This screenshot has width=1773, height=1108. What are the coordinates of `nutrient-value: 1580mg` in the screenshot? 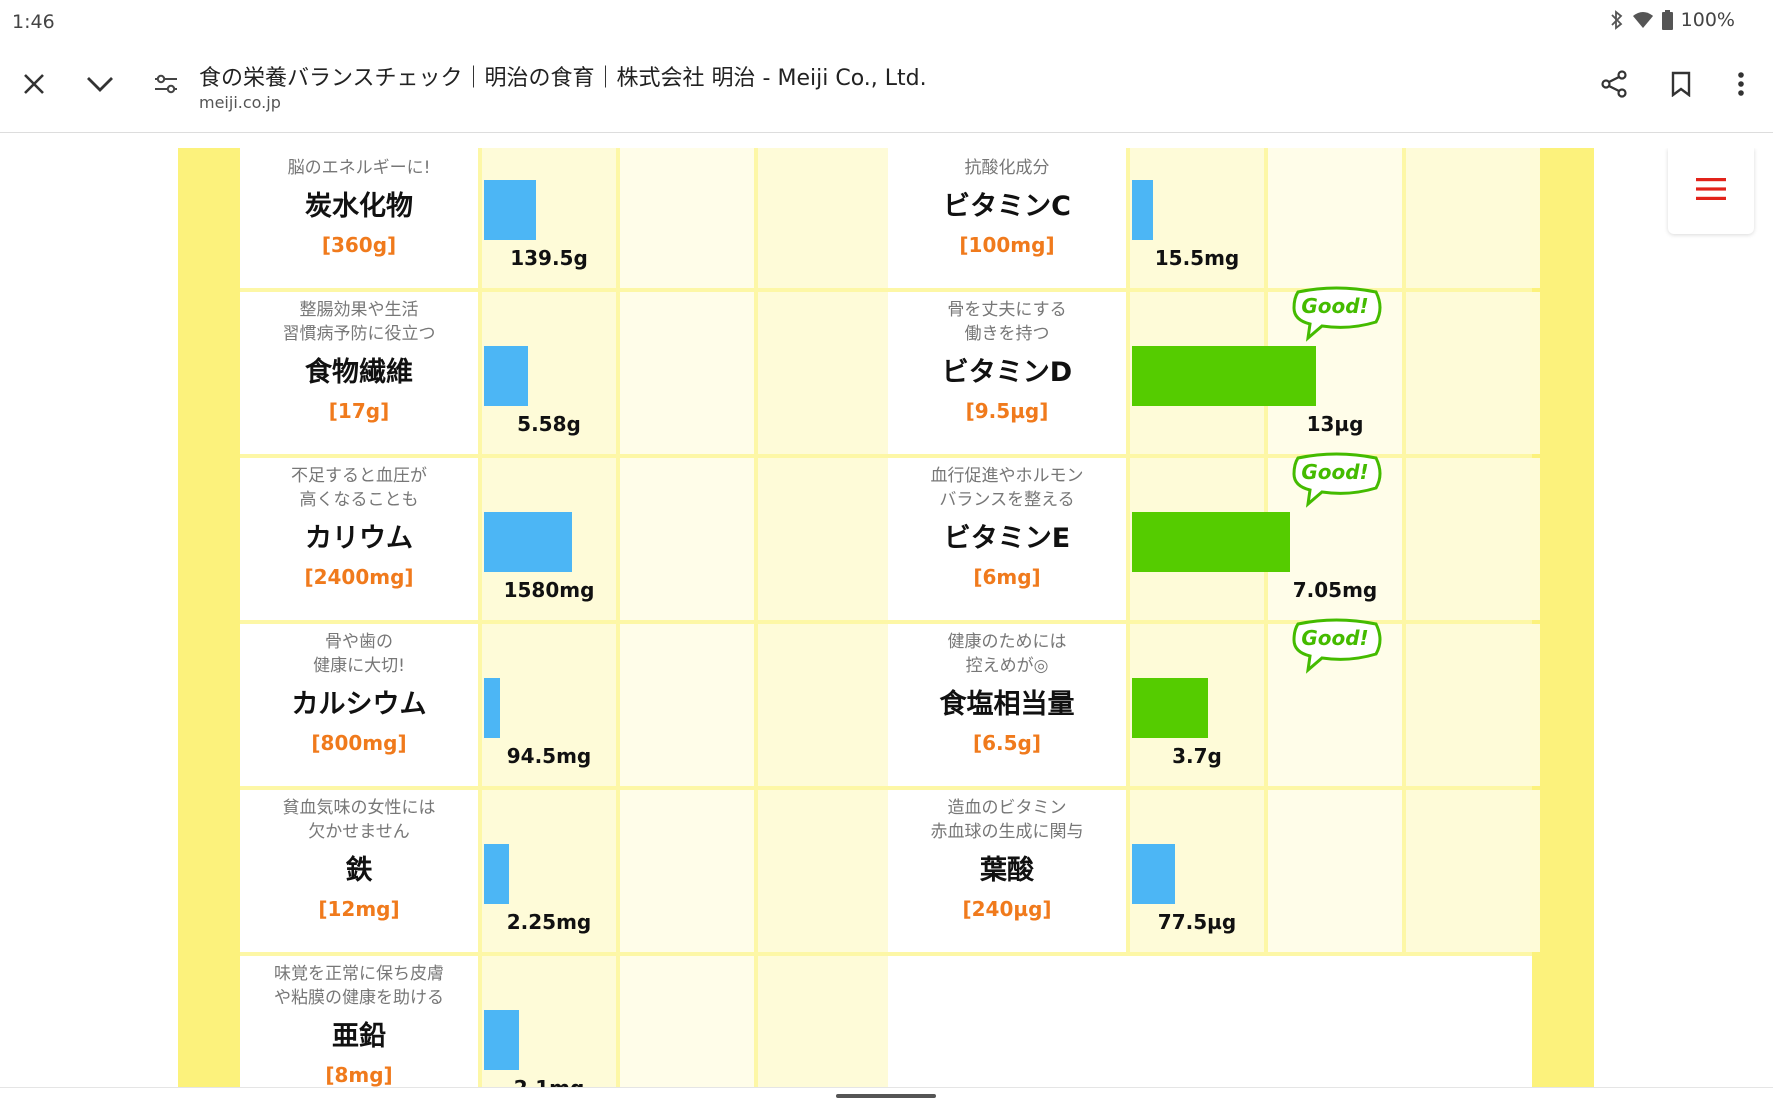 It's located at (549, 590).